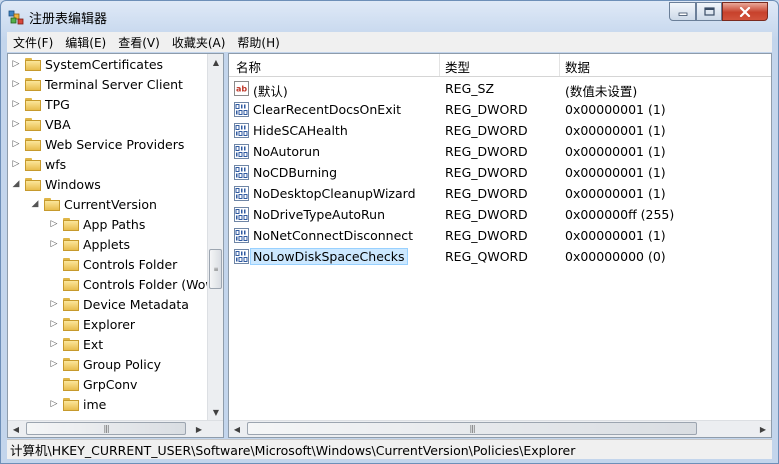 The height and width of the screenshot is (464, 779). I want to click on tree-item: ▷ Applets, so click(89, 244).